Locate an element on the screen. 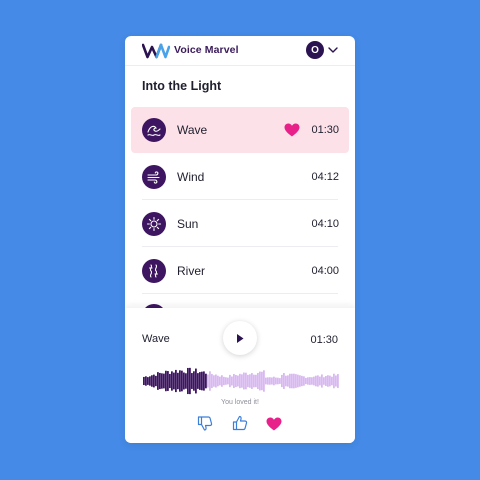 Image resolution: width=480 pixels, height=480 pixels. track-duration: 04:10 is located at coordinates (325, 224).